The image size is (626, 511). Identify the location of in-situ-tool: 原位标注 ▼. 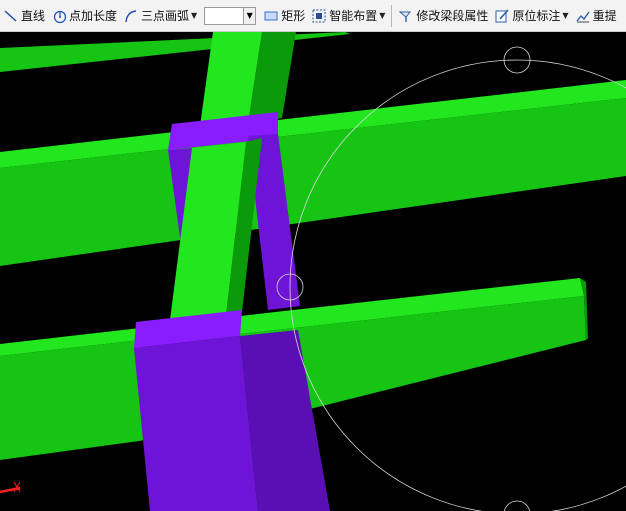
(531, 16).